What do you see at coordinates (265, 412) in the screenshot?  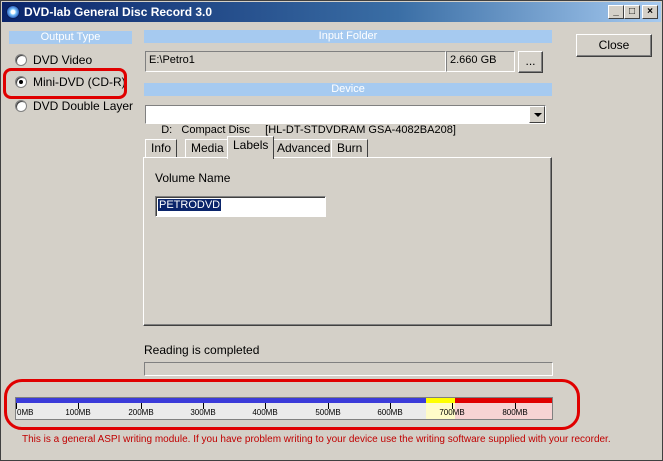 I see `capacity-tick-label-4: 400MB` at bounding box center [265, 412].